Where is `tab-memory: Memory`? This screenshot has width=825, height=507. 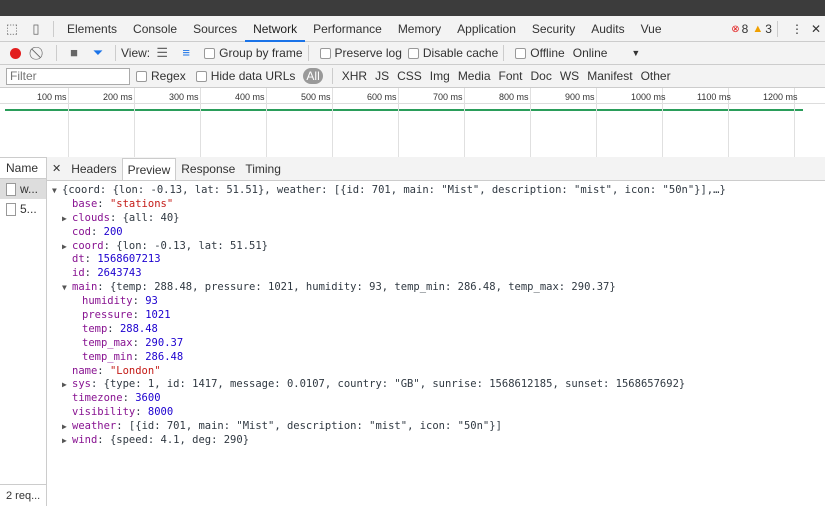 tab-memory: Memory is located at coordinates (419, 29).